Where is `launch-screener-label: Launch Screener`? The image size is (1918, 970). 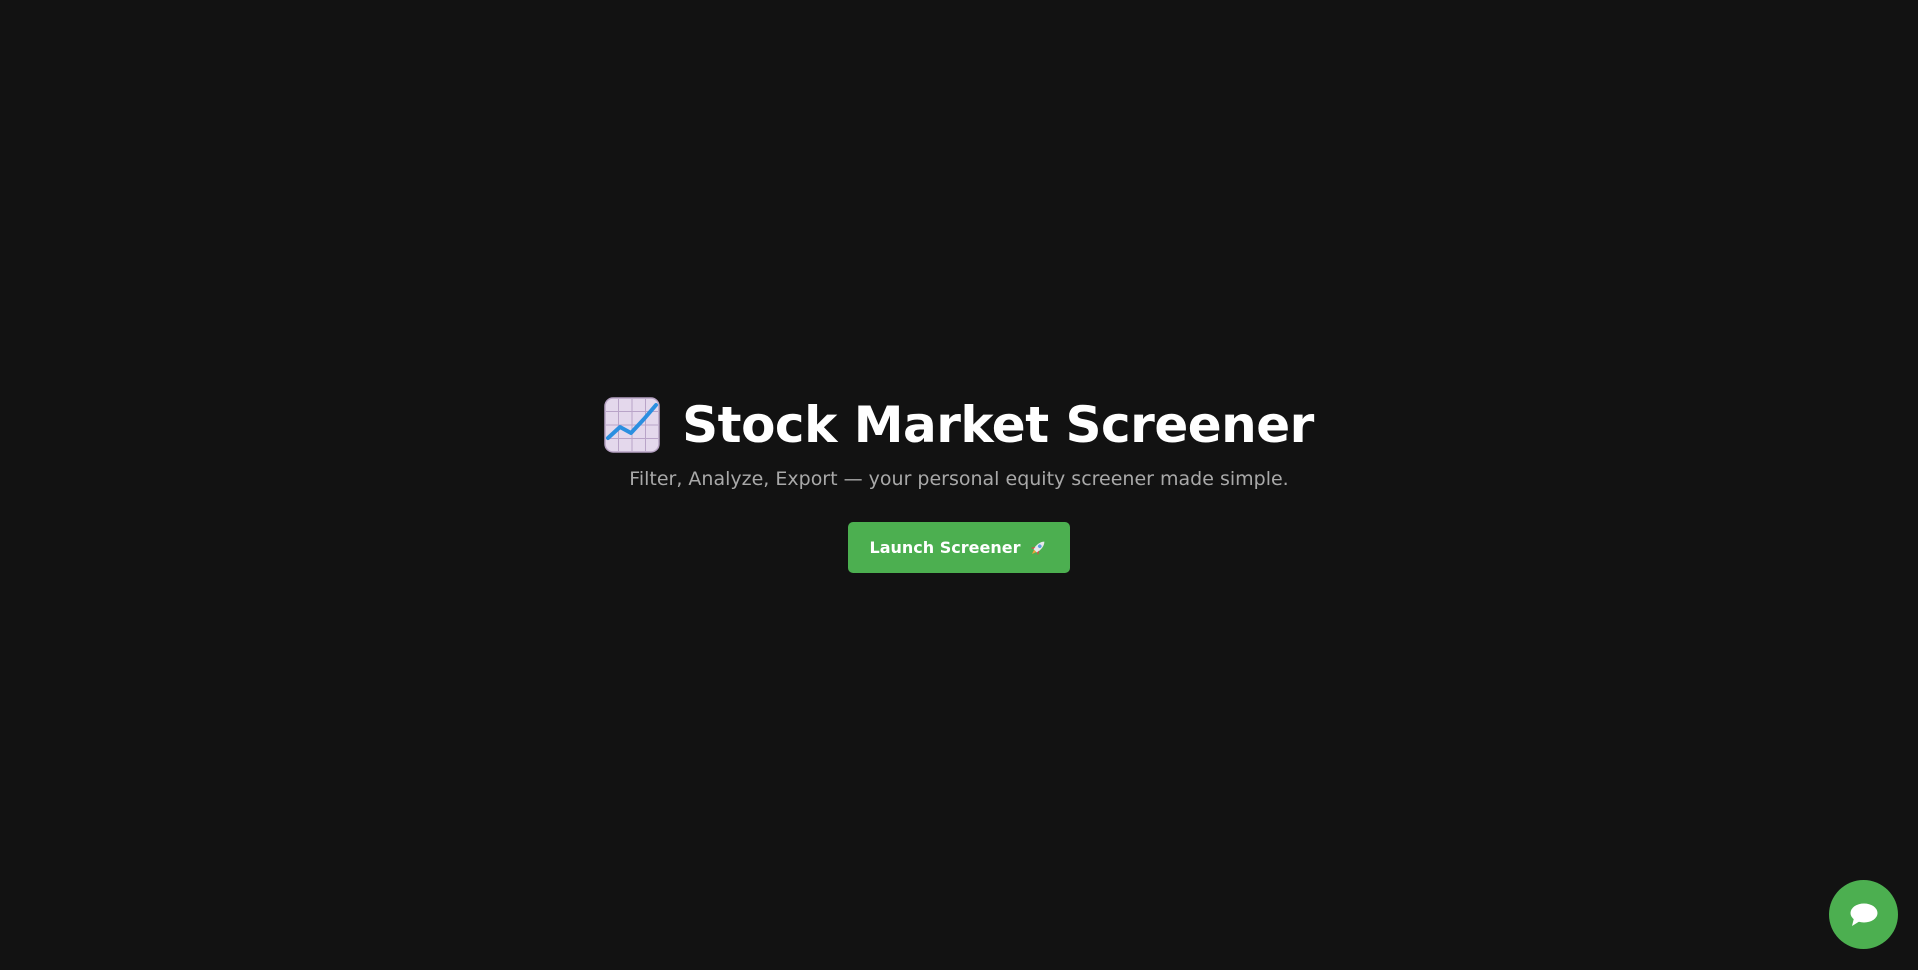 launch-screener-label: Launch Screener is located at coordinates (945, 547).